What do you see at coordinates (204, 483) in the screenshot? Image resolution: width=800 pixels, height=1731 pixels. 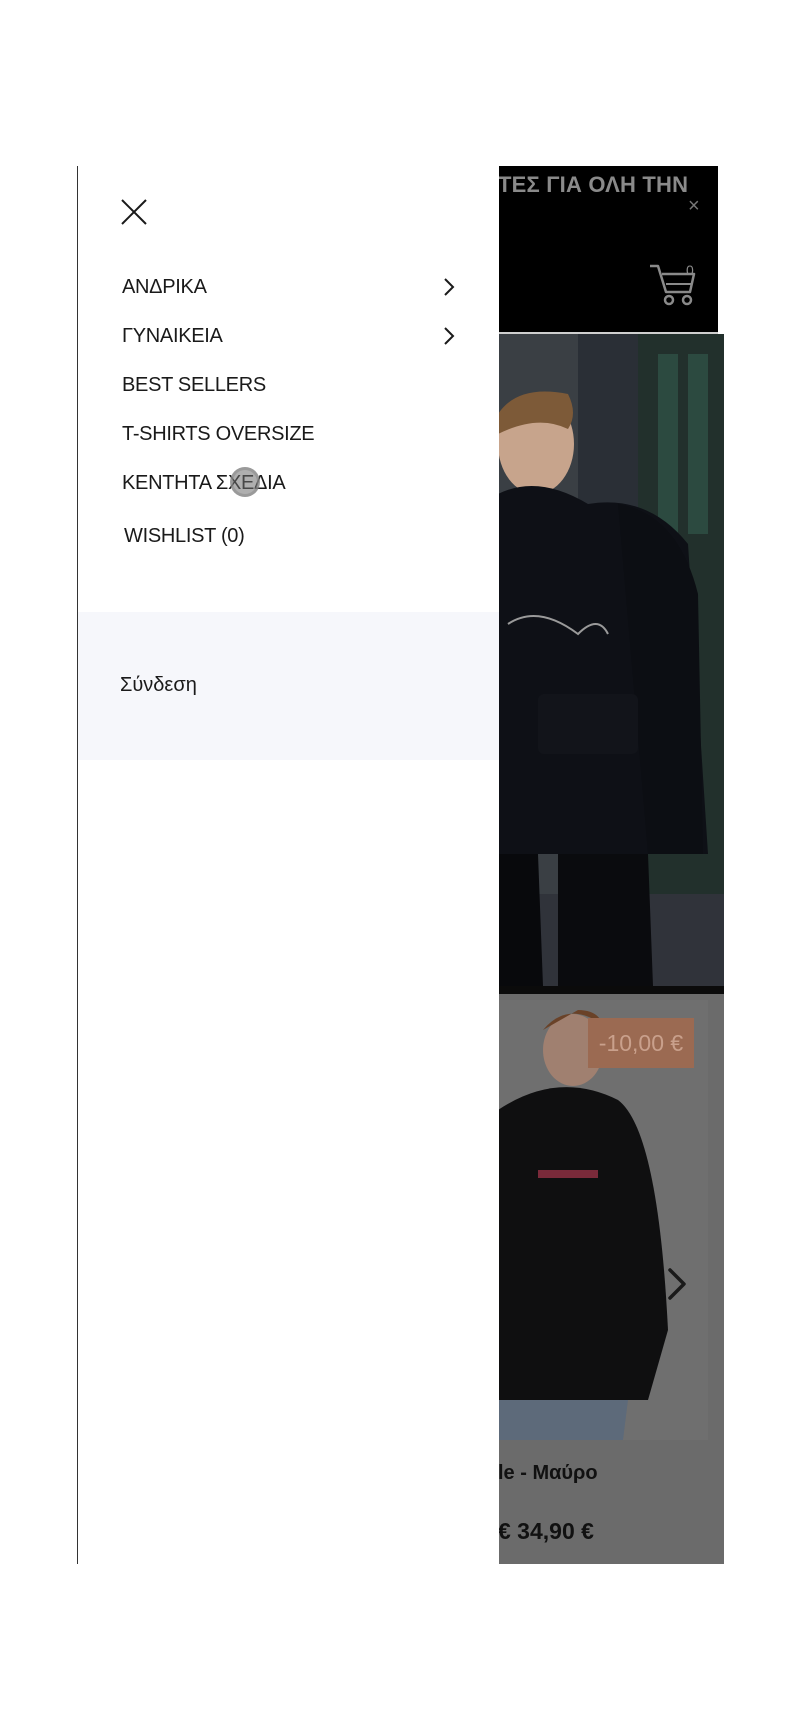 I see `menu-item-label: ΚΕΝΤΗΤΑ ΣΧΕΔΙΑ` at bounding box center [204, 483].